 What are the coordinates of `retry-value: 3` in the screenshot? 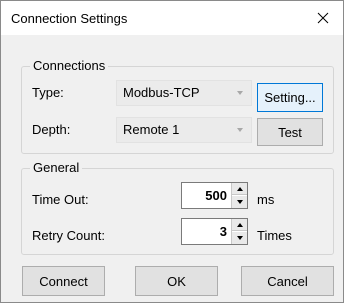 It's located at (223, 231).